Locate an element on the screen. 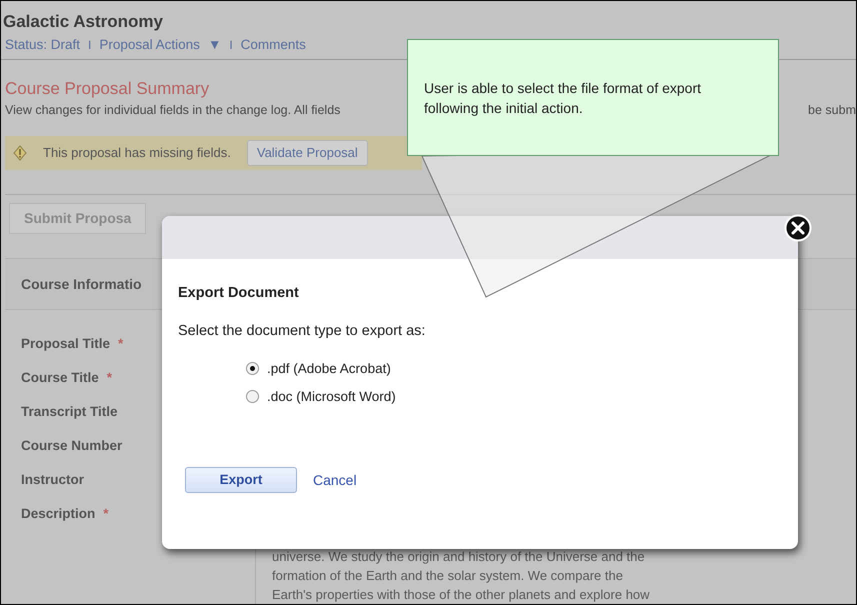 The height and width of the screenshot is (605, 857). field-label: Proposal Title is located at coordinates (65, 344).